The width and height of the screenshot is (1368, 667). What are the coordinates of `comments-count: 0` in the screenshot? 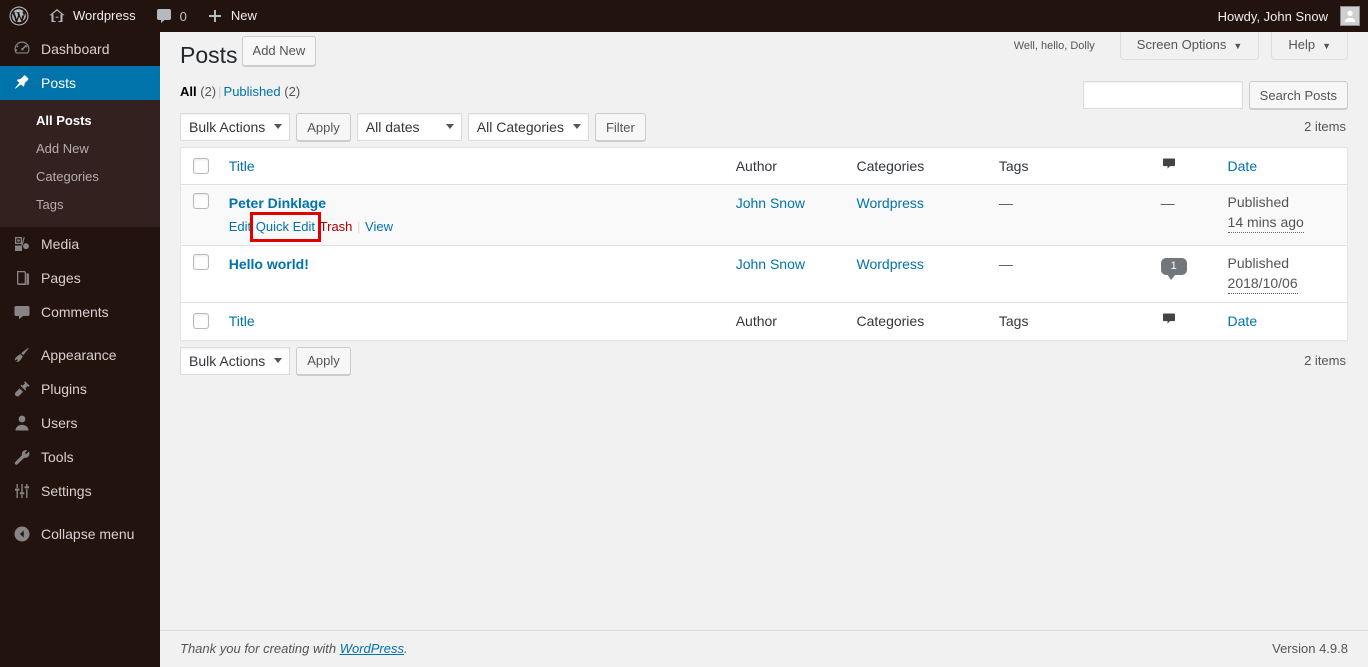 It's located at (183, 16).